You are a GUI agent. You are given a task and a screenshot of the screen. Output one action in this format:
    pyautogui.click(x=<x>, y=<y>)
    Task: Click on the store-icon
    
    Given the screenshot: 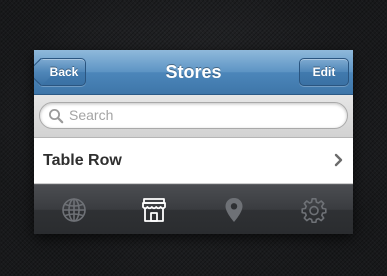 What is the action you would take?
    pyautogui.click(x=153, y=209)
    